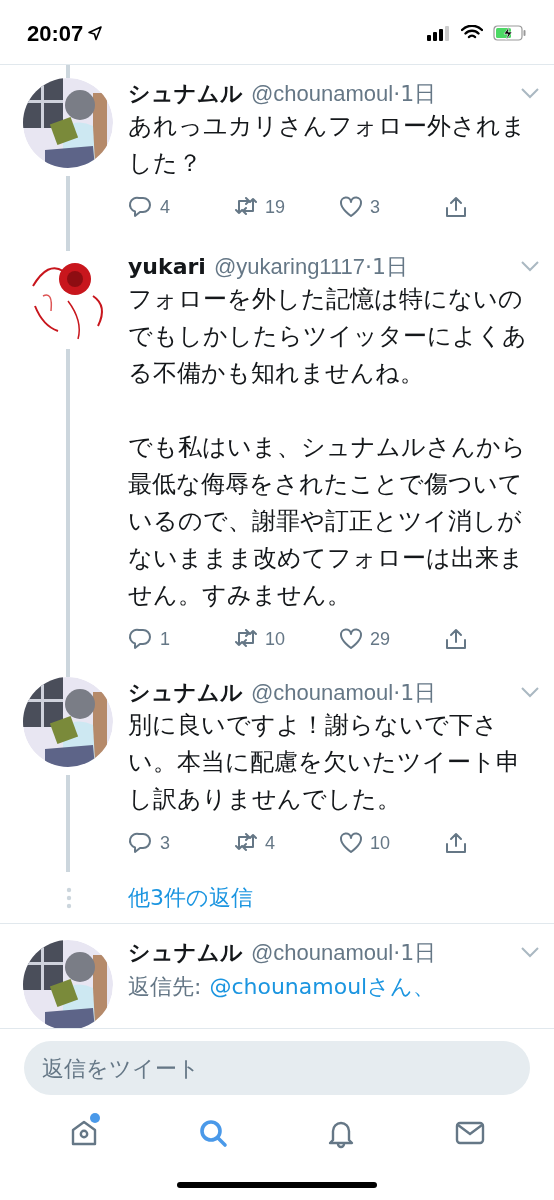 This screenshot has width=554, height=1200. Describe the element at coordinates (275, 207) in the screenshot. I see `count: 19` at that location.